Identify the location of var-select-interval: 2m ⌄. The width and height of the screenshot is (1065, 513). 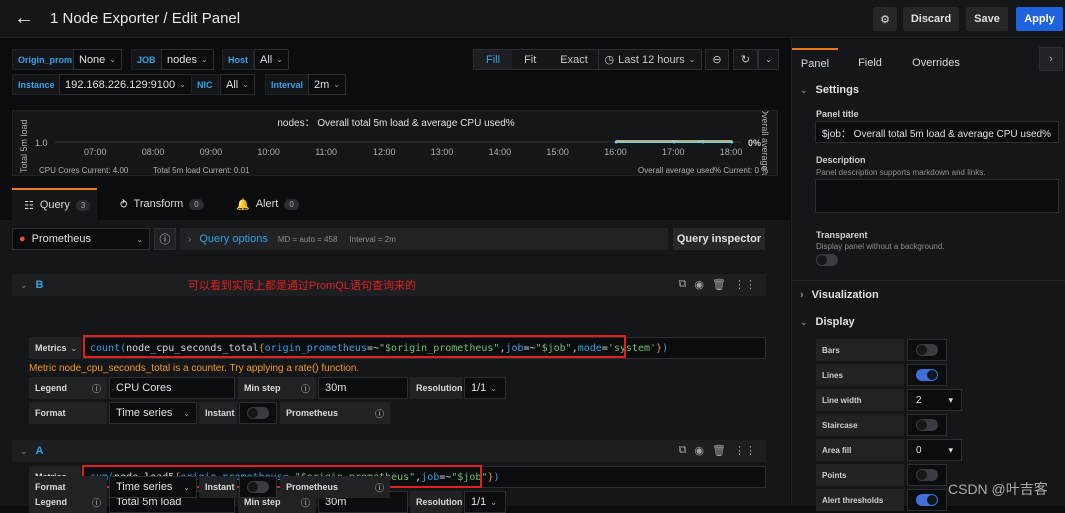
(327, 84).